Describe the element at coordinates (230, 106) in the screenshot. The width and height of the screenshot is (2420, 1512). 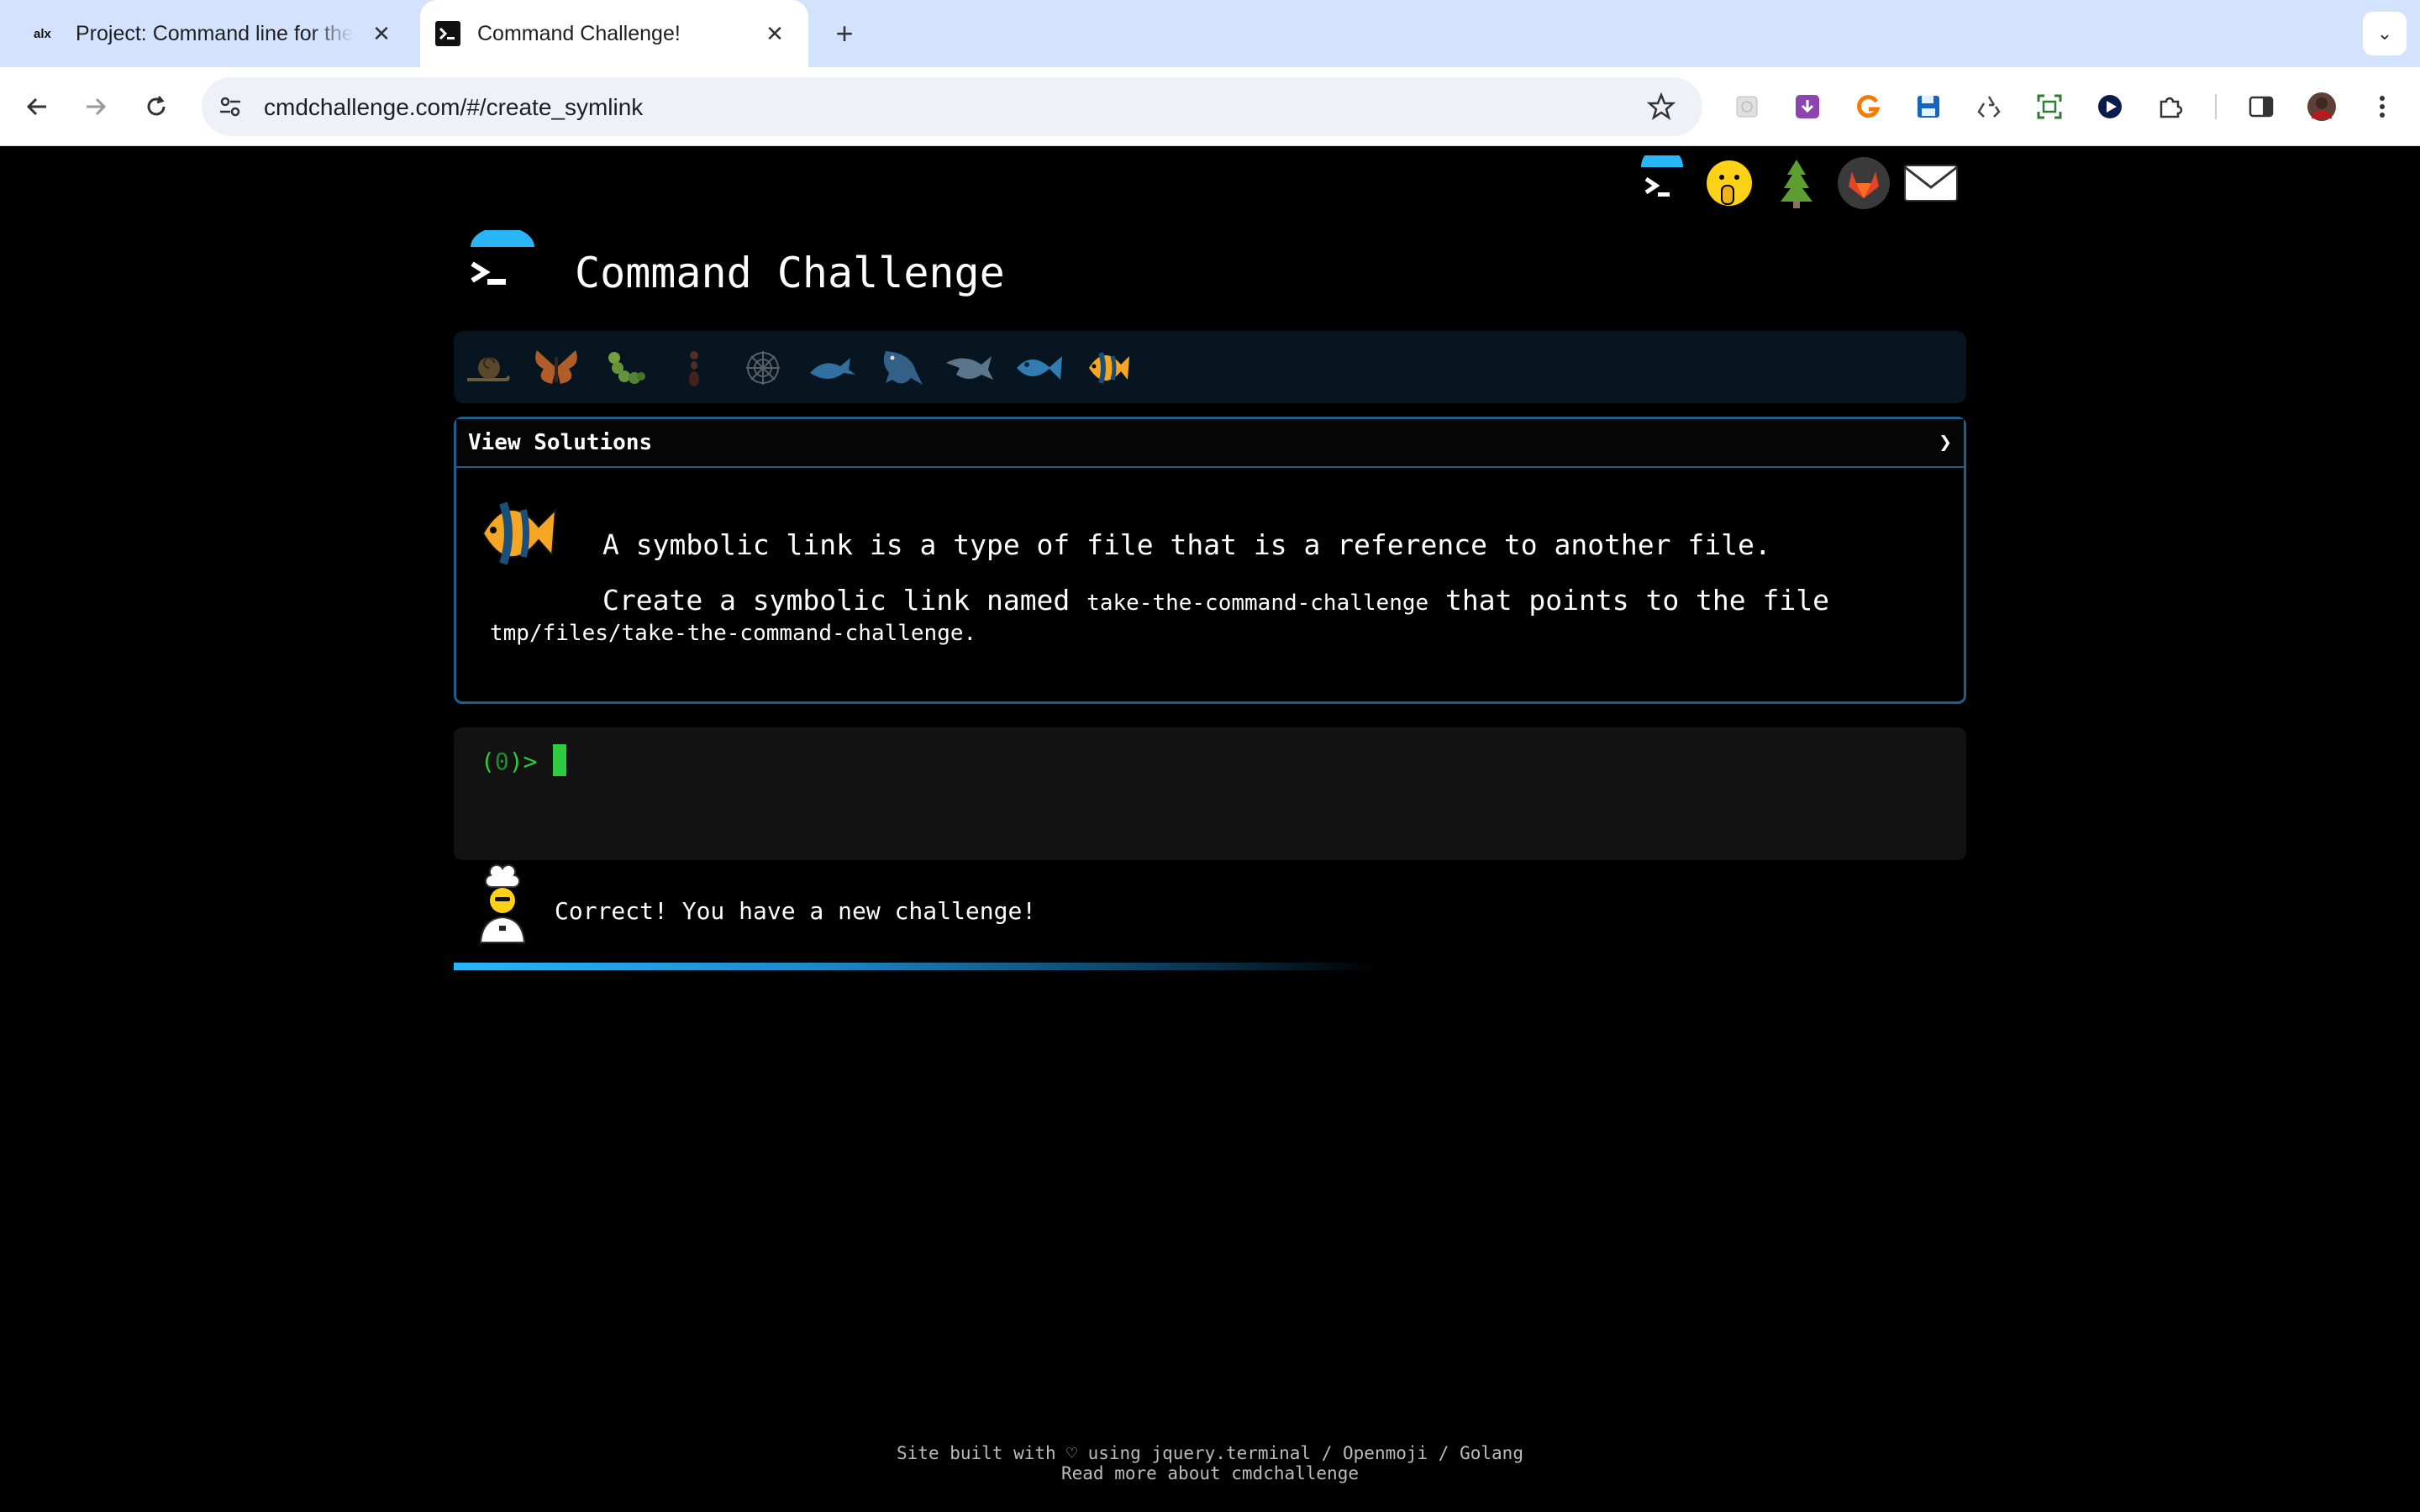
I see `site-settings-icon` at that location.